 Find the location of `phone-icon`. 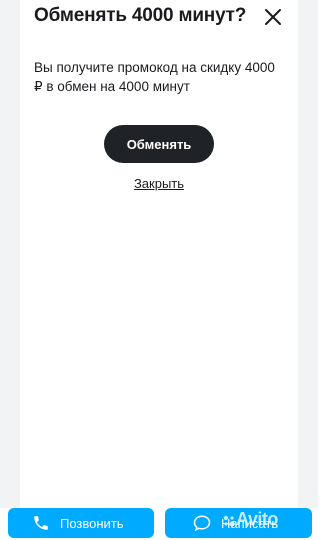

phone-icon is located at coordinates (41, 523).